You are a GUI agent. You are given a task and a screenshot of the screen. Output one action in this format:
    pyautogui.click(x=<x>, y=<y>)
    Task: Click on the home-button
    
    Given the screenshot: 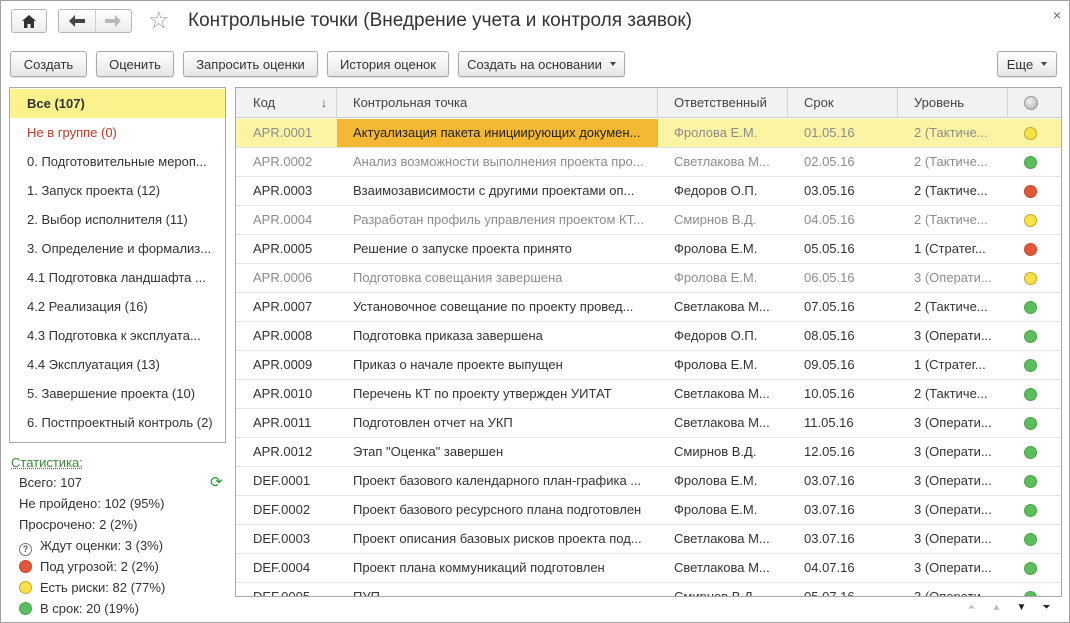 What is the action you would take?
    pyautogui.click(x=29, y=21)
    